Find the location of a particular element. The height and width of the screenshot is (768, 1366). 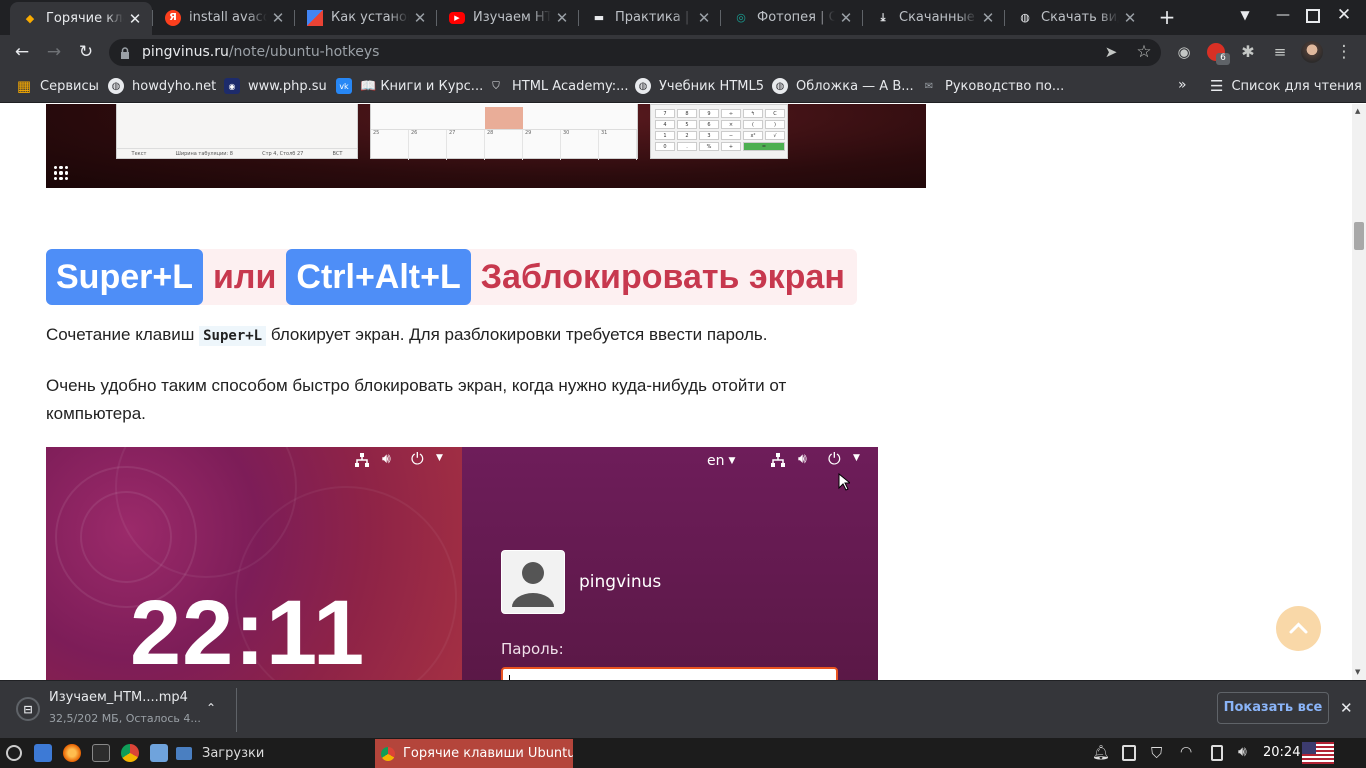

calculator-key: 3 is located at coordinates (709, 135).